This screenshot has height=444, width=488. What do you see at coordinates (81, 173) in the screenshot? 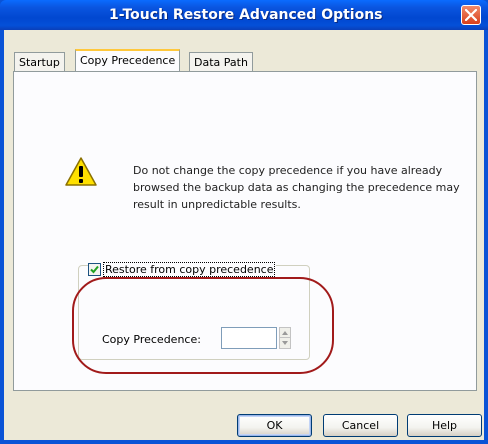
I see `warning-triangle-icon` at bounding box center [81, 173].